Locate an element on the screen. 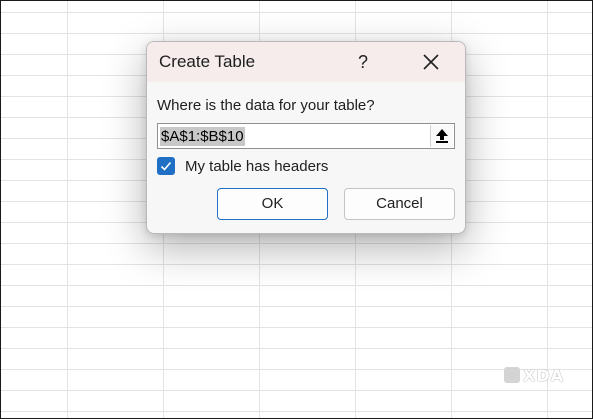 Image resolution: width=593 pixels, height=419 pixels. checkmark-icon is located at coordinates (166, 166).